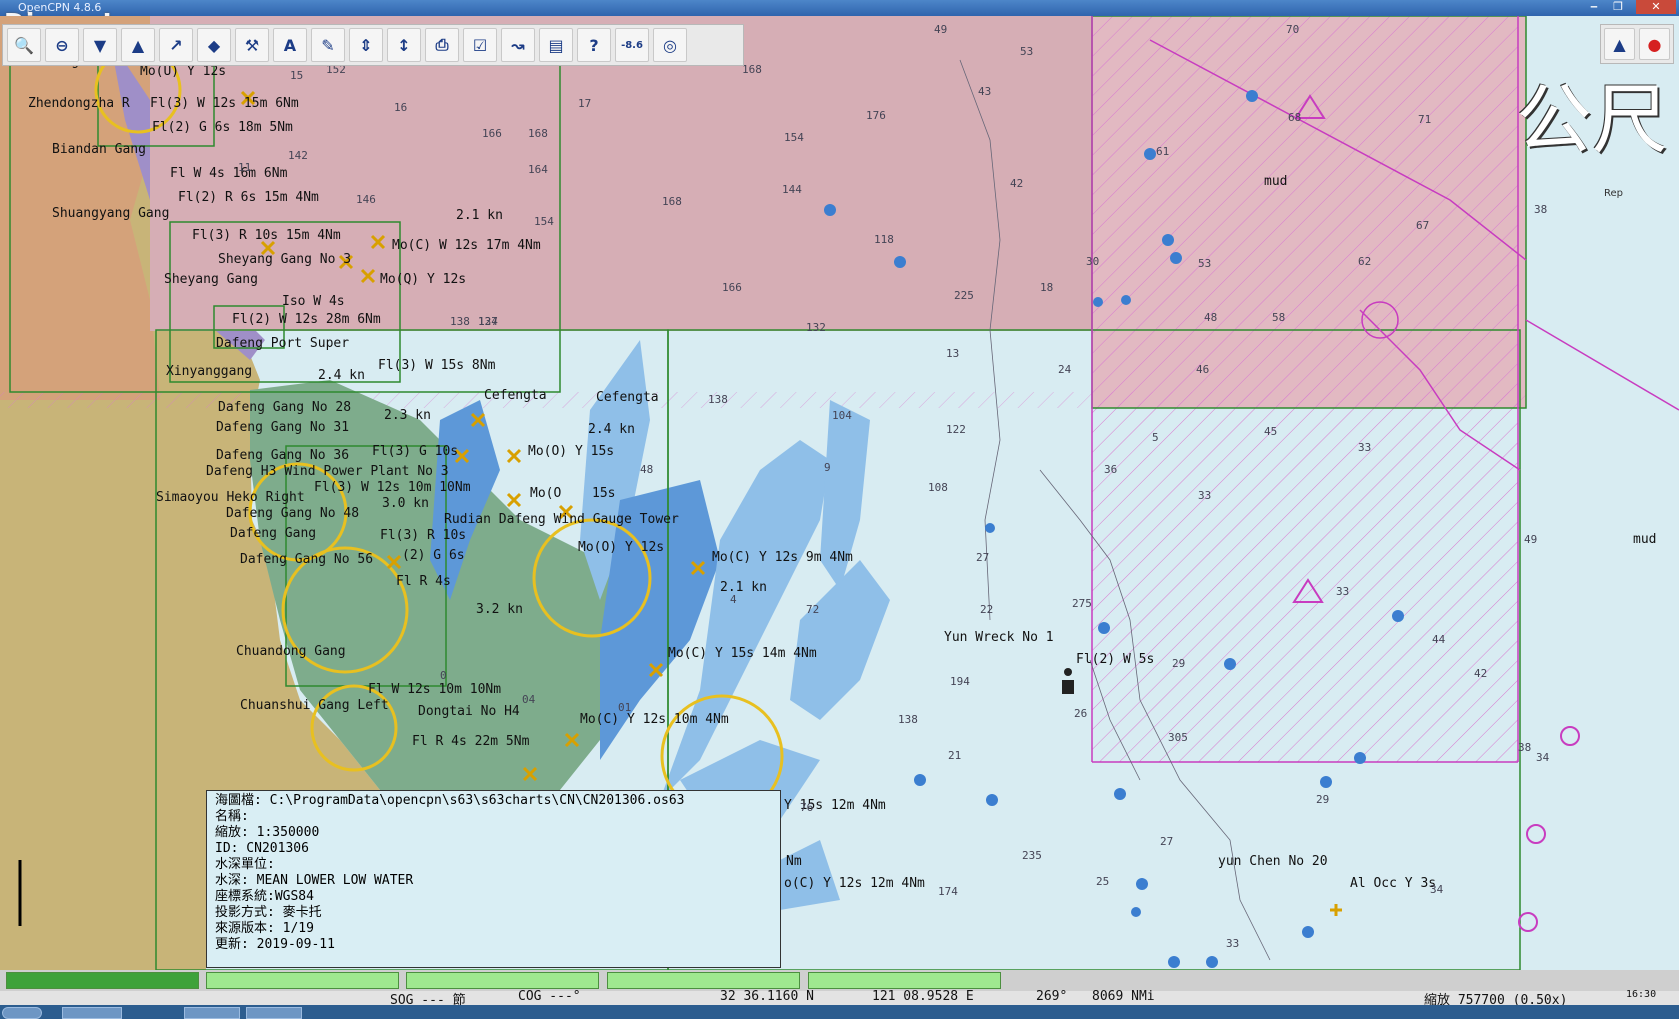 The height and width of the screenshot is (1019, 1679). What do you see at coordinates (1093, 261) in the screenshot?
I see `depth-sounding: 30` at bounding box center [1093, 261].